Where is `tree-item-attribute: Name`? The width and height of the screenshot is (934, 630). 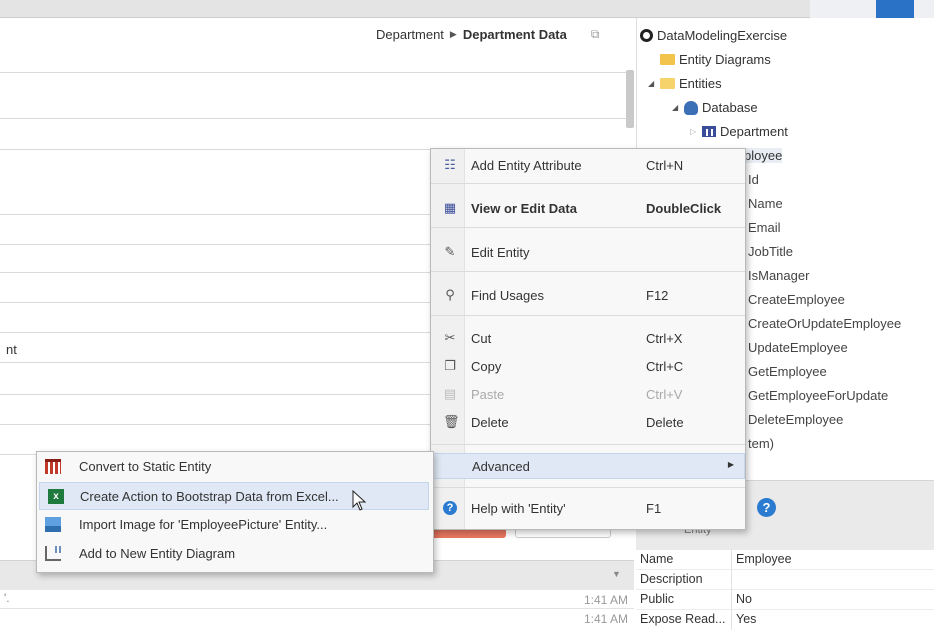 tree-item-attribute: Name is located at coordinates (765, 203).